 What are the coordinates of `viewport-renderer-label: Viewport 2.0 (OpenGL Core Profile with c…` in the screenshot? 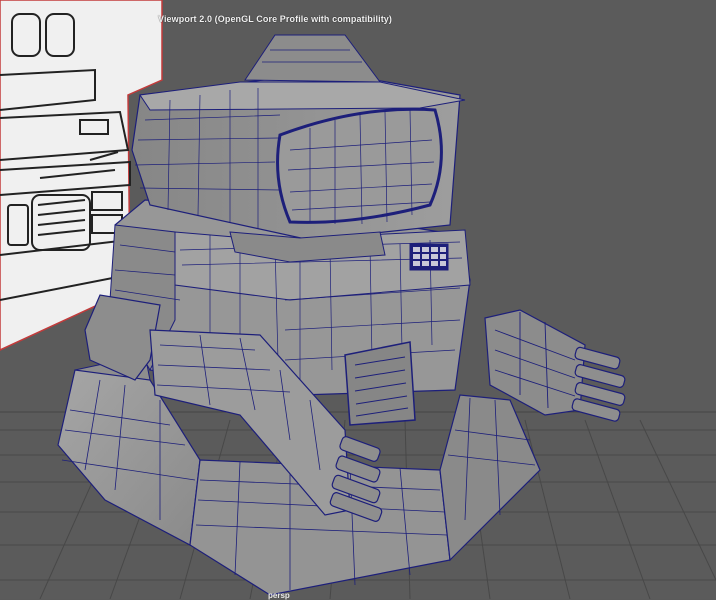 It's located at (275, 19).